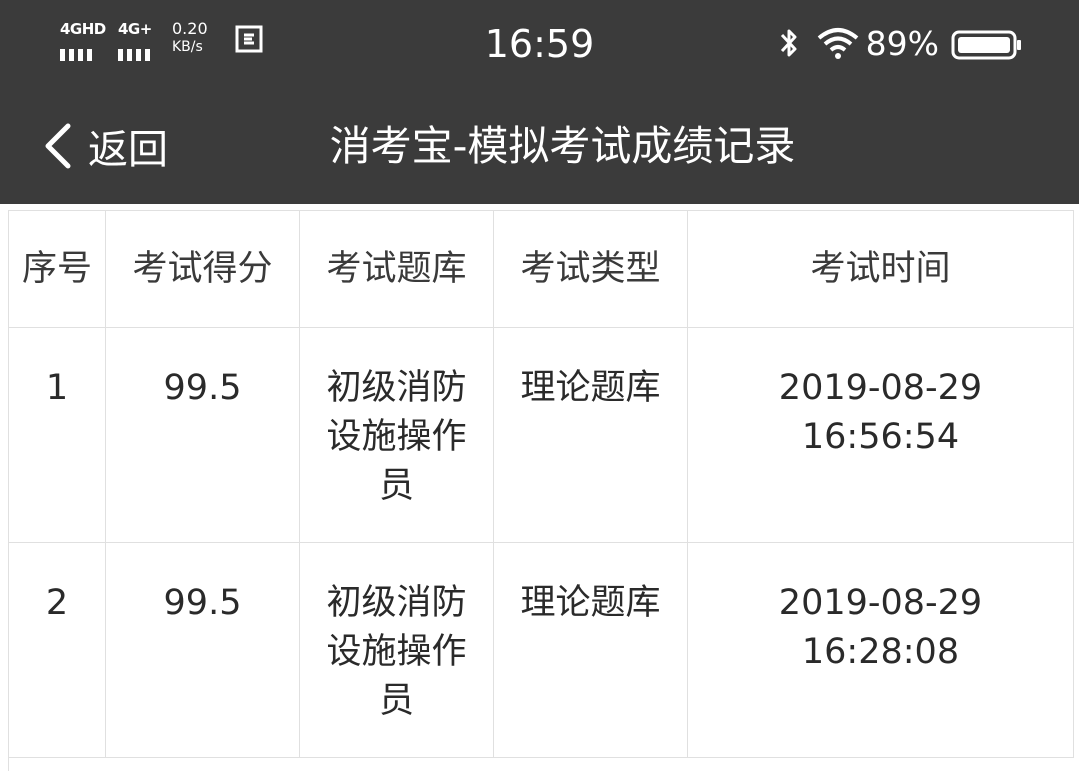 The width and height of the screenshot is (1079, 771). What do you see at coordinates (591, 269) in the screenshot?
I see `header-type: 考试类型` at bounding box center [591, 269].